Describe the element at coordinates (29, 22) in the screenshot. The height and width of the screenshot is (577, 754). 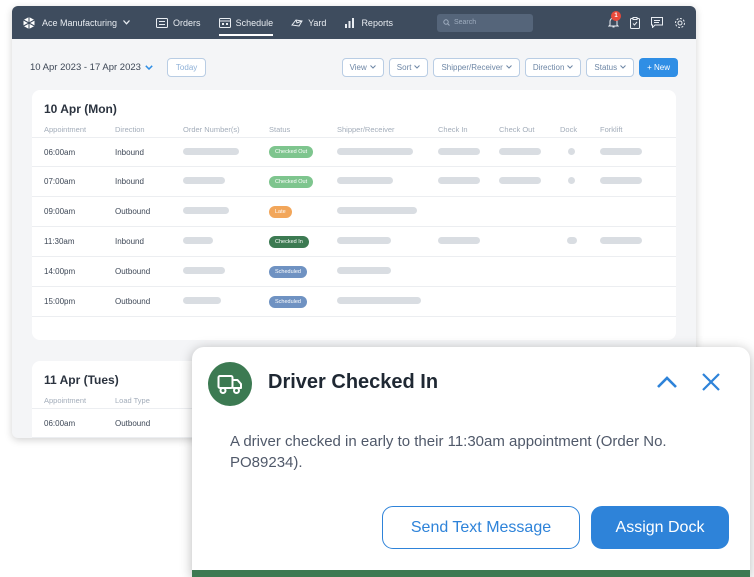
I see `brand-logo-icon` at that location.